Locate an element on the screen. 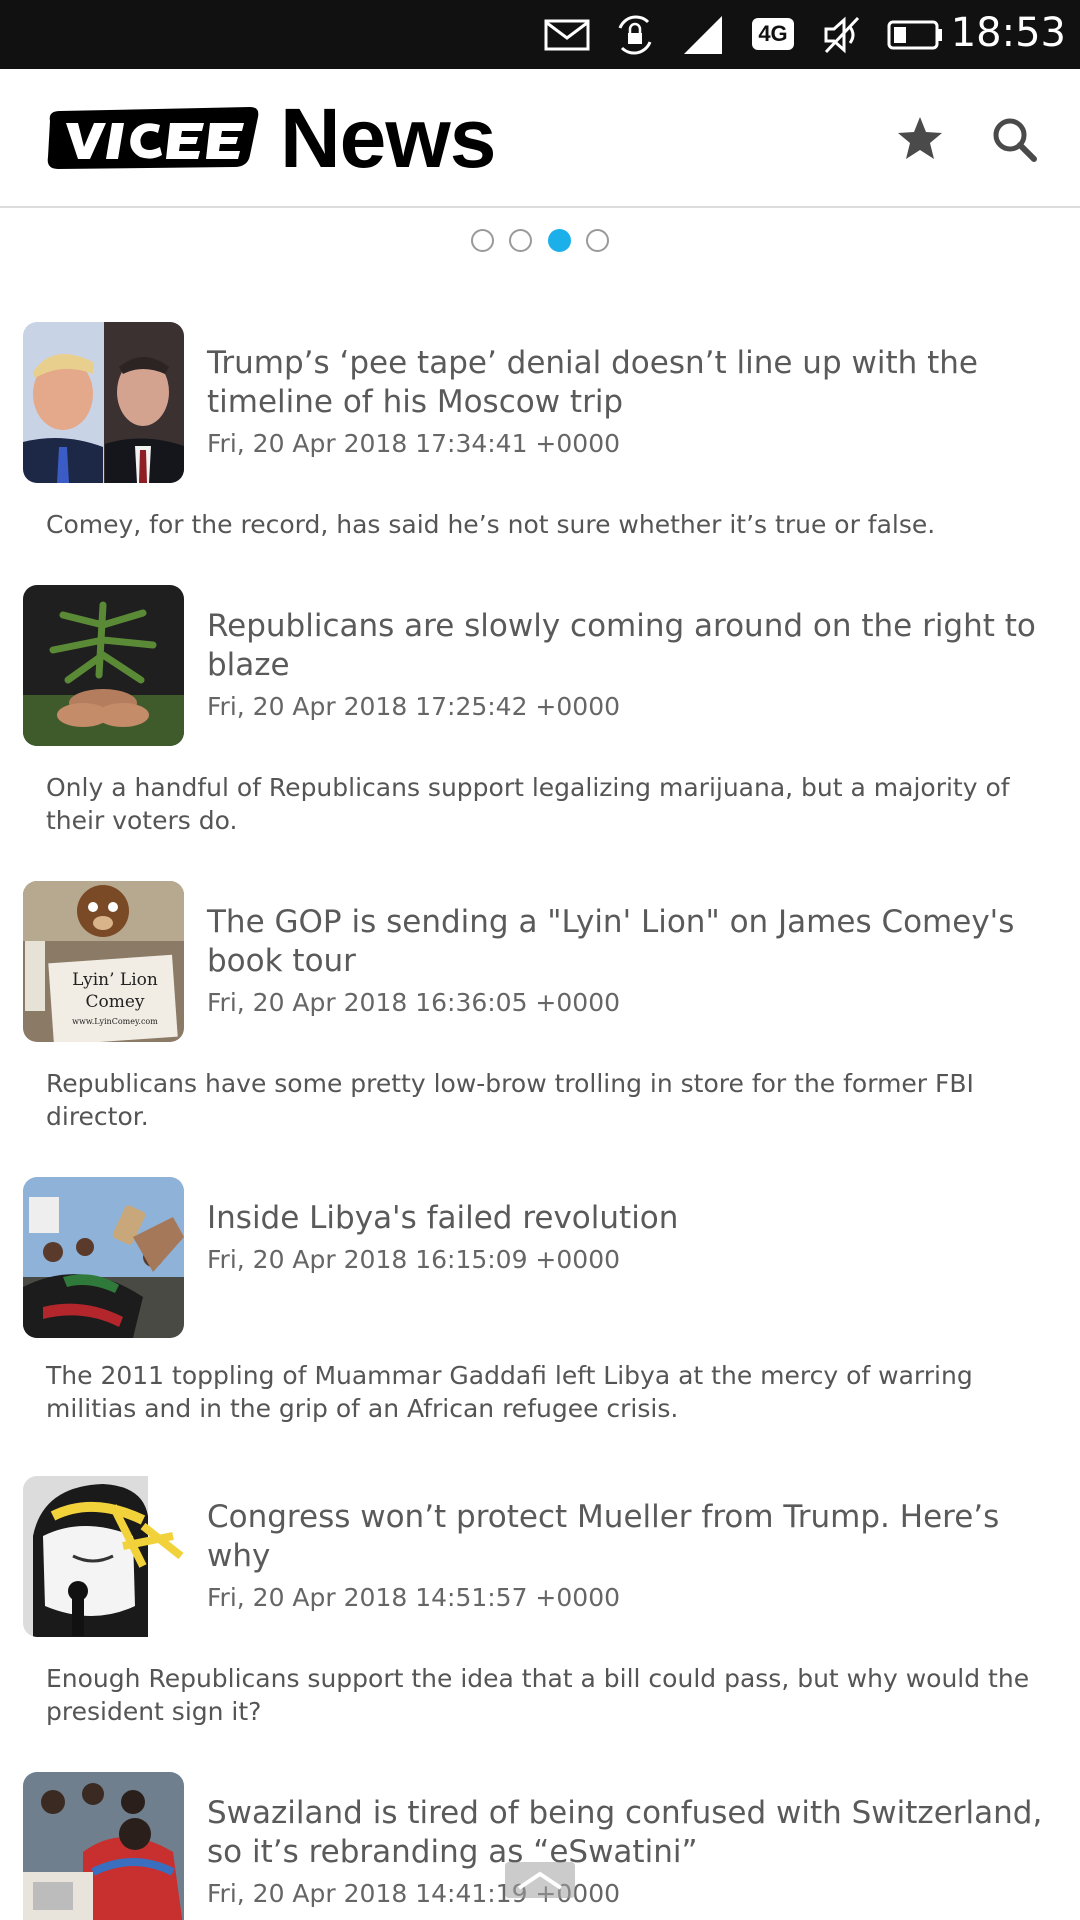 This screenshot has height=1920, width=1080. mail-icon is located at coordinates (567, 35).